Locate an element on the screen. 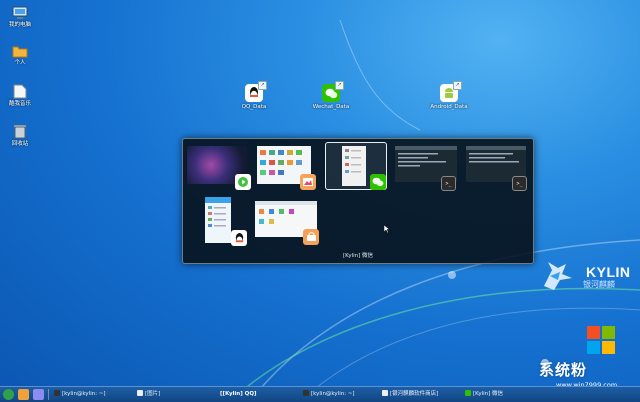 The image size is (640, 402). switcher-thumb-game is located at coordinates (219, 167).